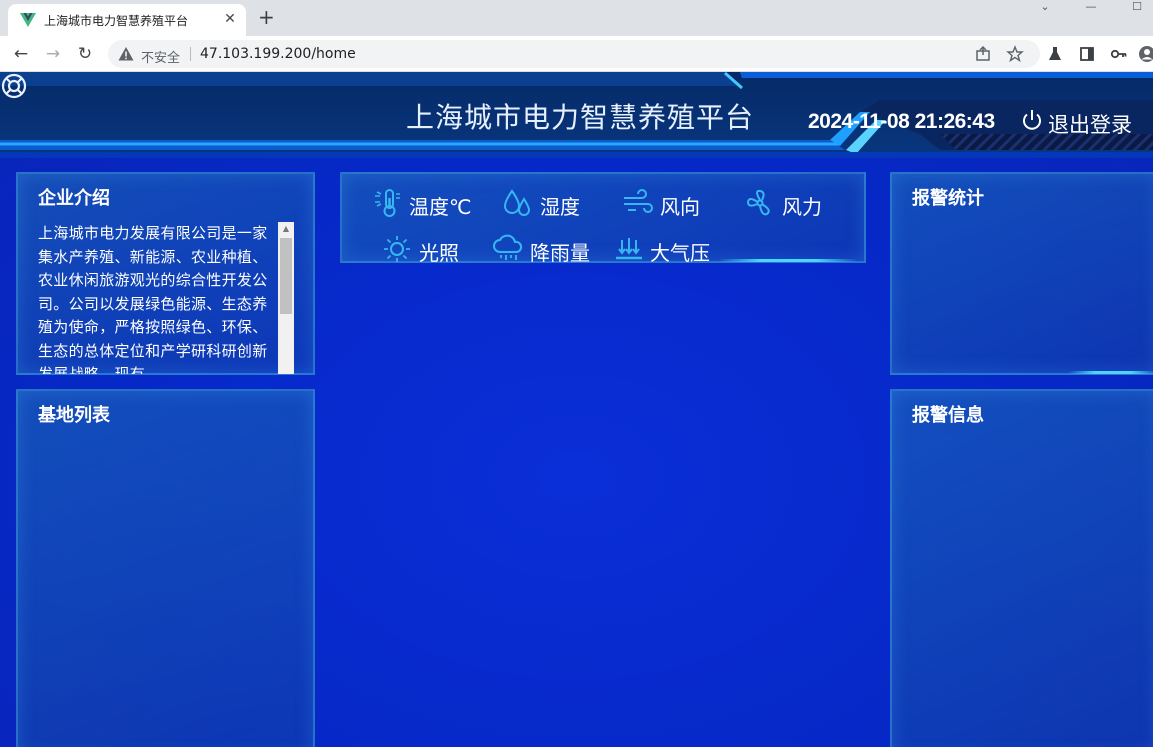 This screenshot has width=1153, height=747. I want to click on pressure-icon, so click(629, 249).